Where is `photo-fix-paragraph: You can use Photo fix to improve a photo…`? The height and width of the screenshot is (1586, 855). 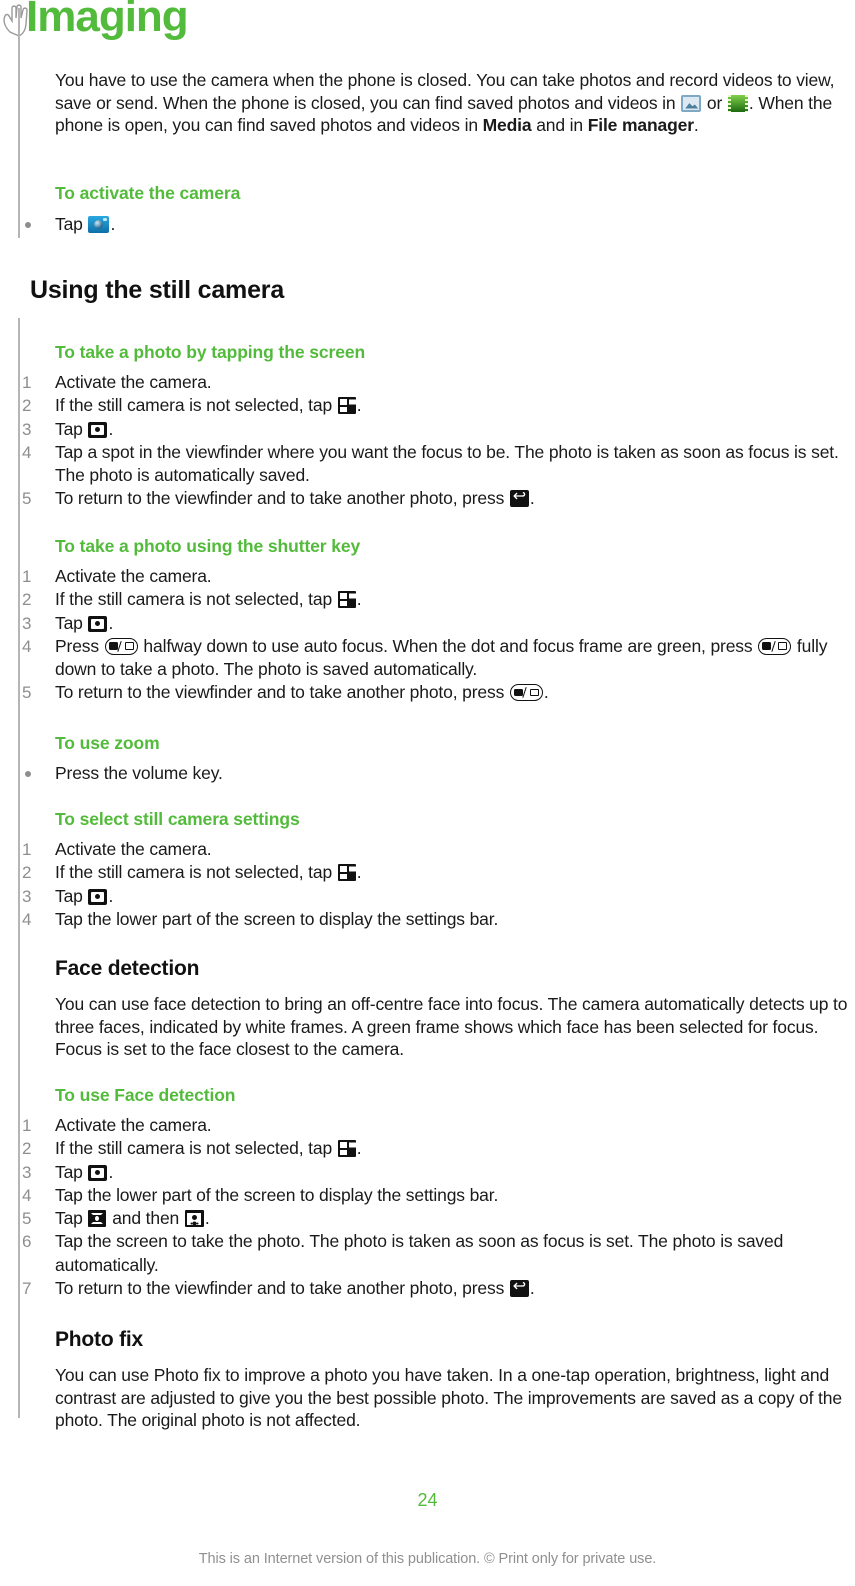 photo-fix-paragraph: You can use Photo fix to improve a photo… is located at coordinates (448, 1397).